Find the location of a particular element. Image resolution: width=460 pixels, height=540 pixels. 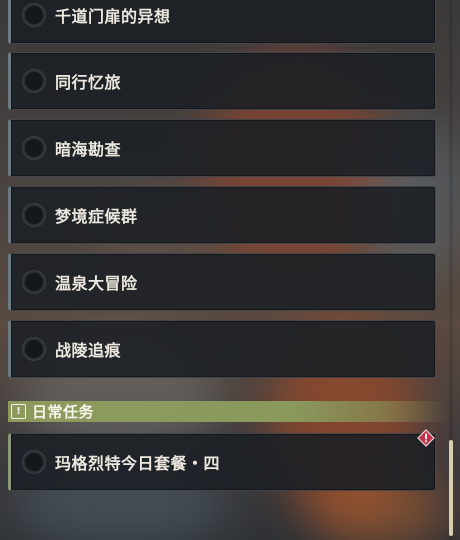

exclamation-box-icon: ! is located at coordinates (18, 411).